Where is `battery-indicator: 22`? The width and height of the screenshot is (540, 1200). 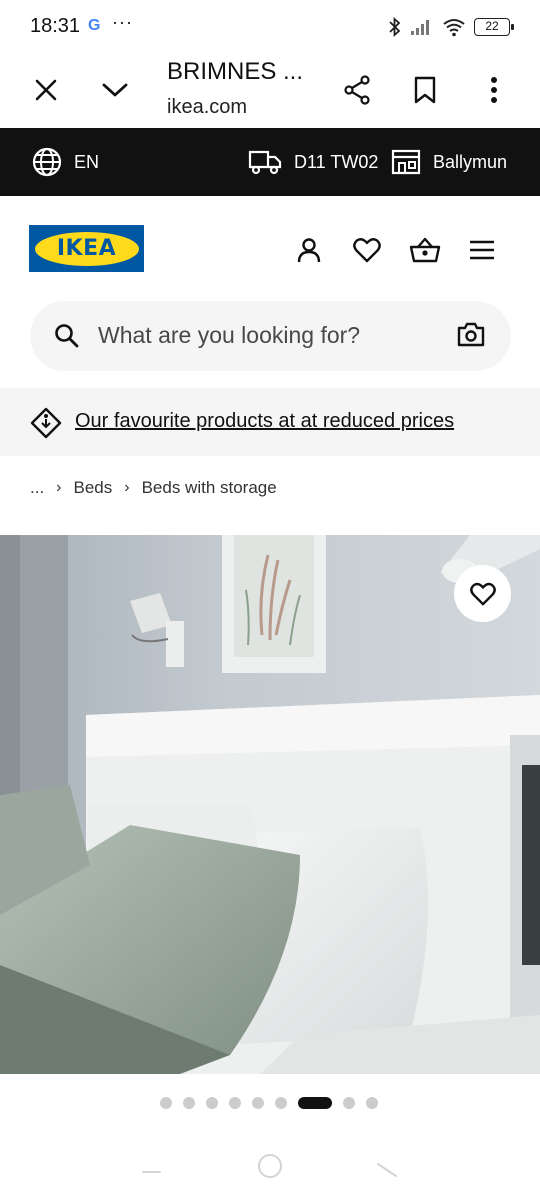
battery-indicator: 22 is located at coordinates (494, 27).